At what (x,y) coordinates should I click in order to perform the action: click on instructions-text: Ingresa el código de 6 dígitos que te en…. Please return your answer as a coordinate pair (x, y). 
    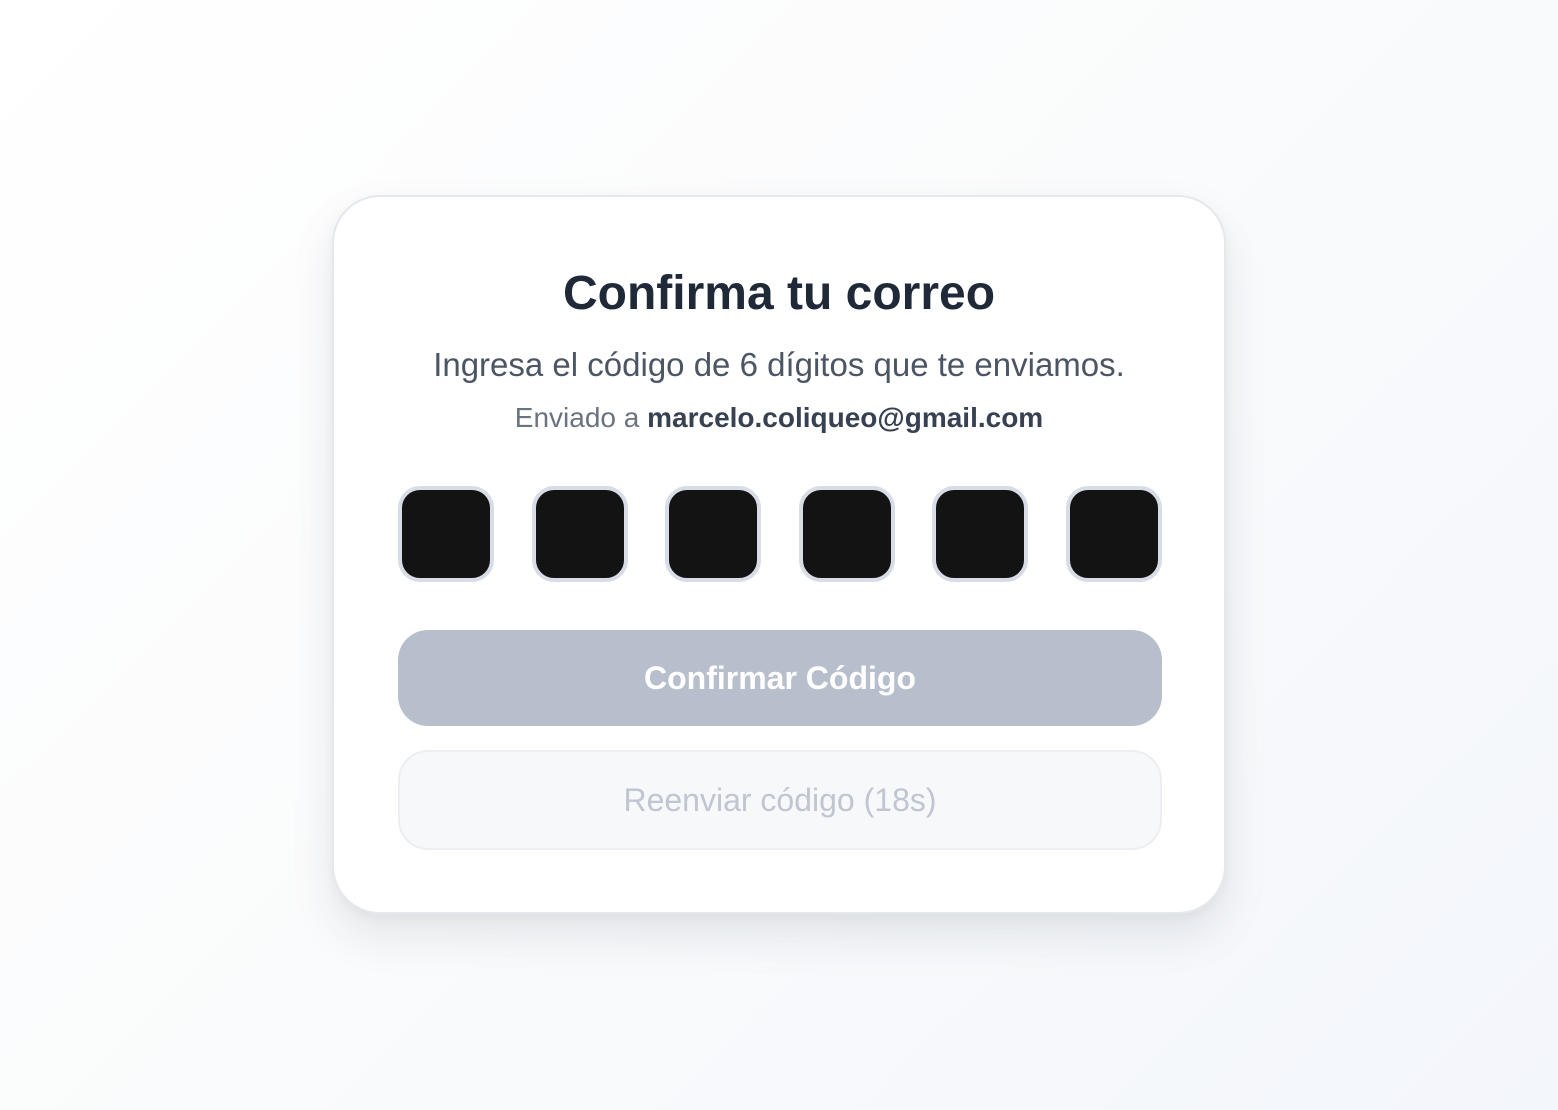
    Looking at the image, I should click on (779, 364).